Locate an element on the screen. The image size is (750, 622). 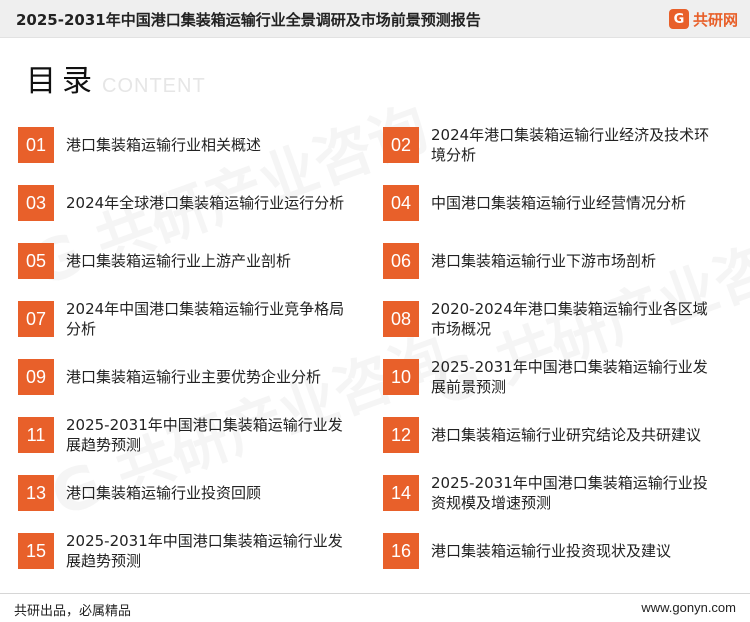
toc-item-label: 2020-2024年港口集装箱运输行业各区域市场概况 is located at coordinates (569, 319).